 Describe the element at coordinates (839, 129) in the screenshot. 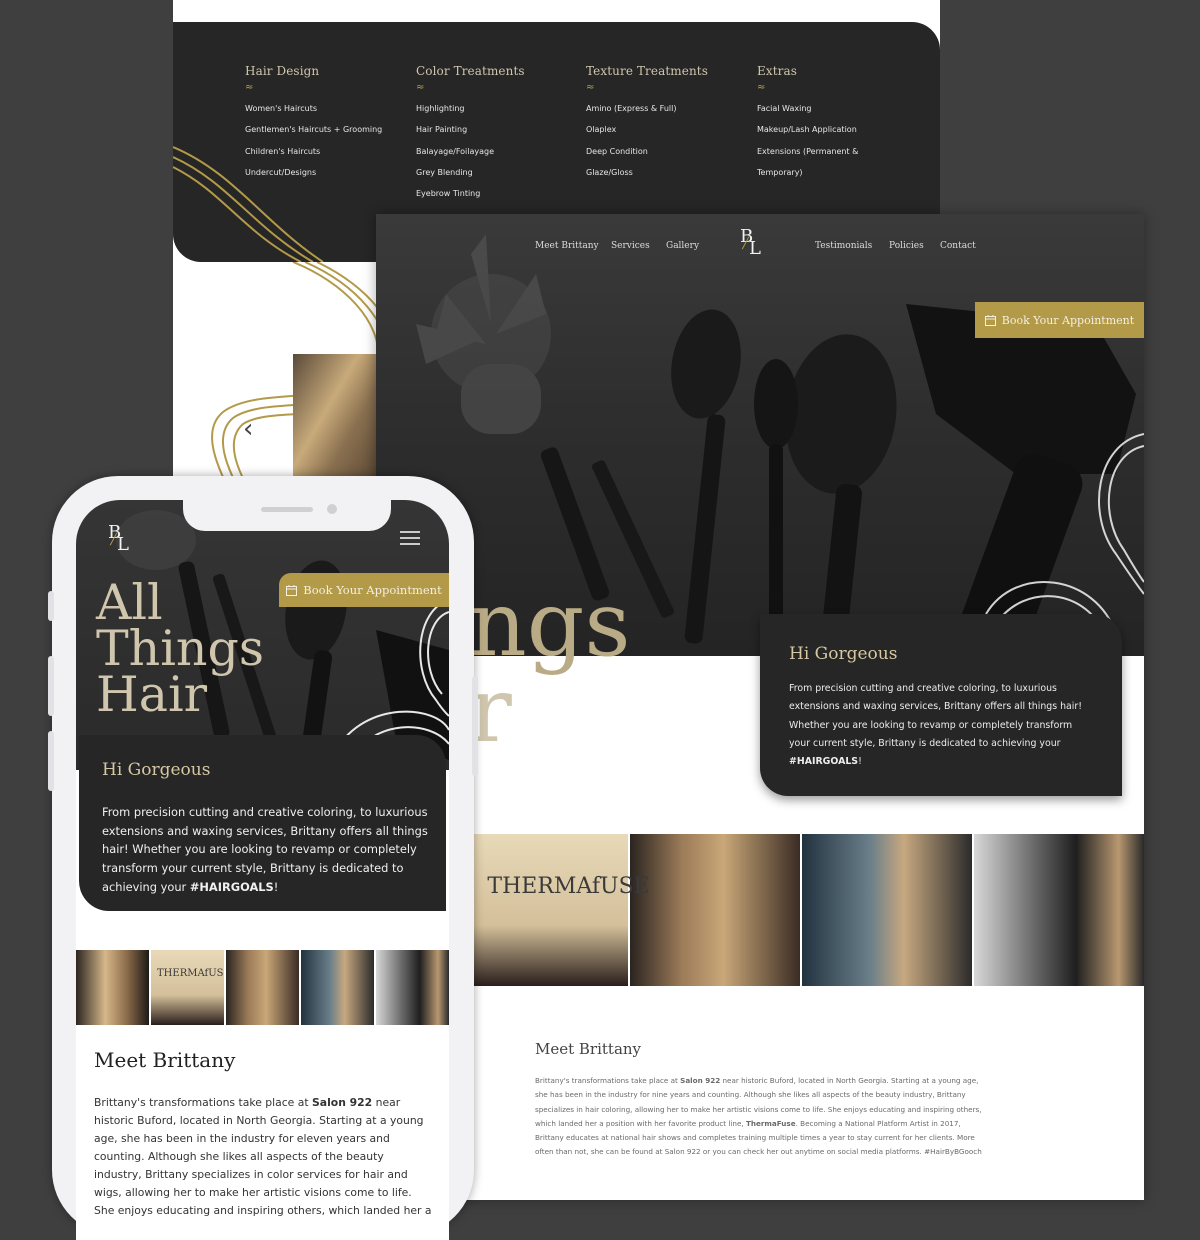

I see `service-item: Makeup/Lash Application` at that location.